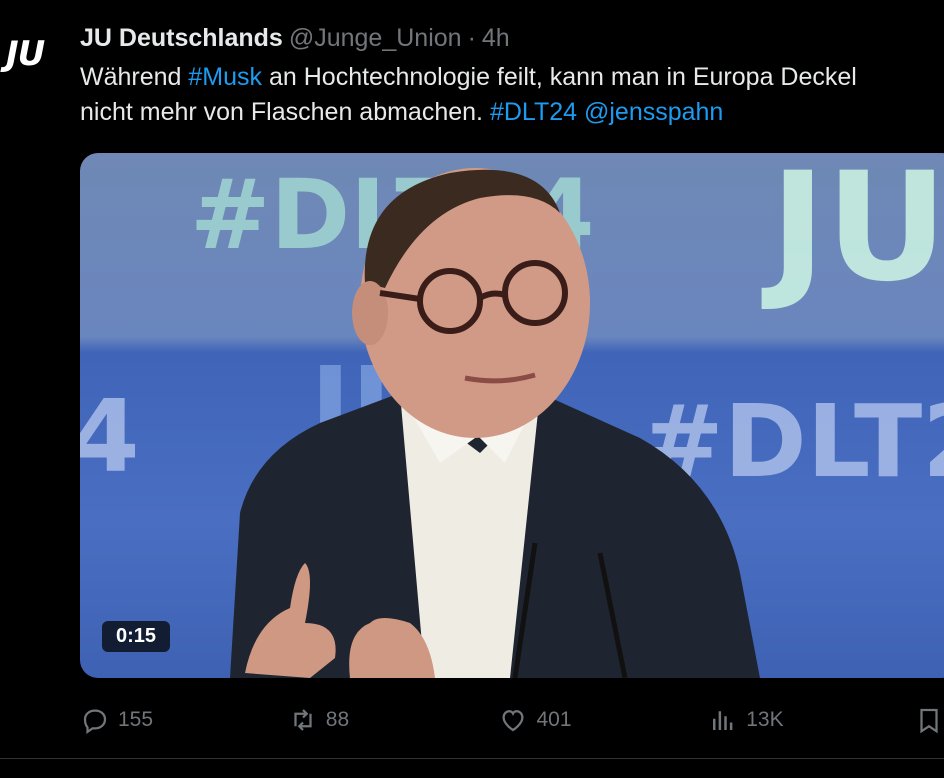  I want to click on user-handle: @Junge_Union, so click(375, 38).